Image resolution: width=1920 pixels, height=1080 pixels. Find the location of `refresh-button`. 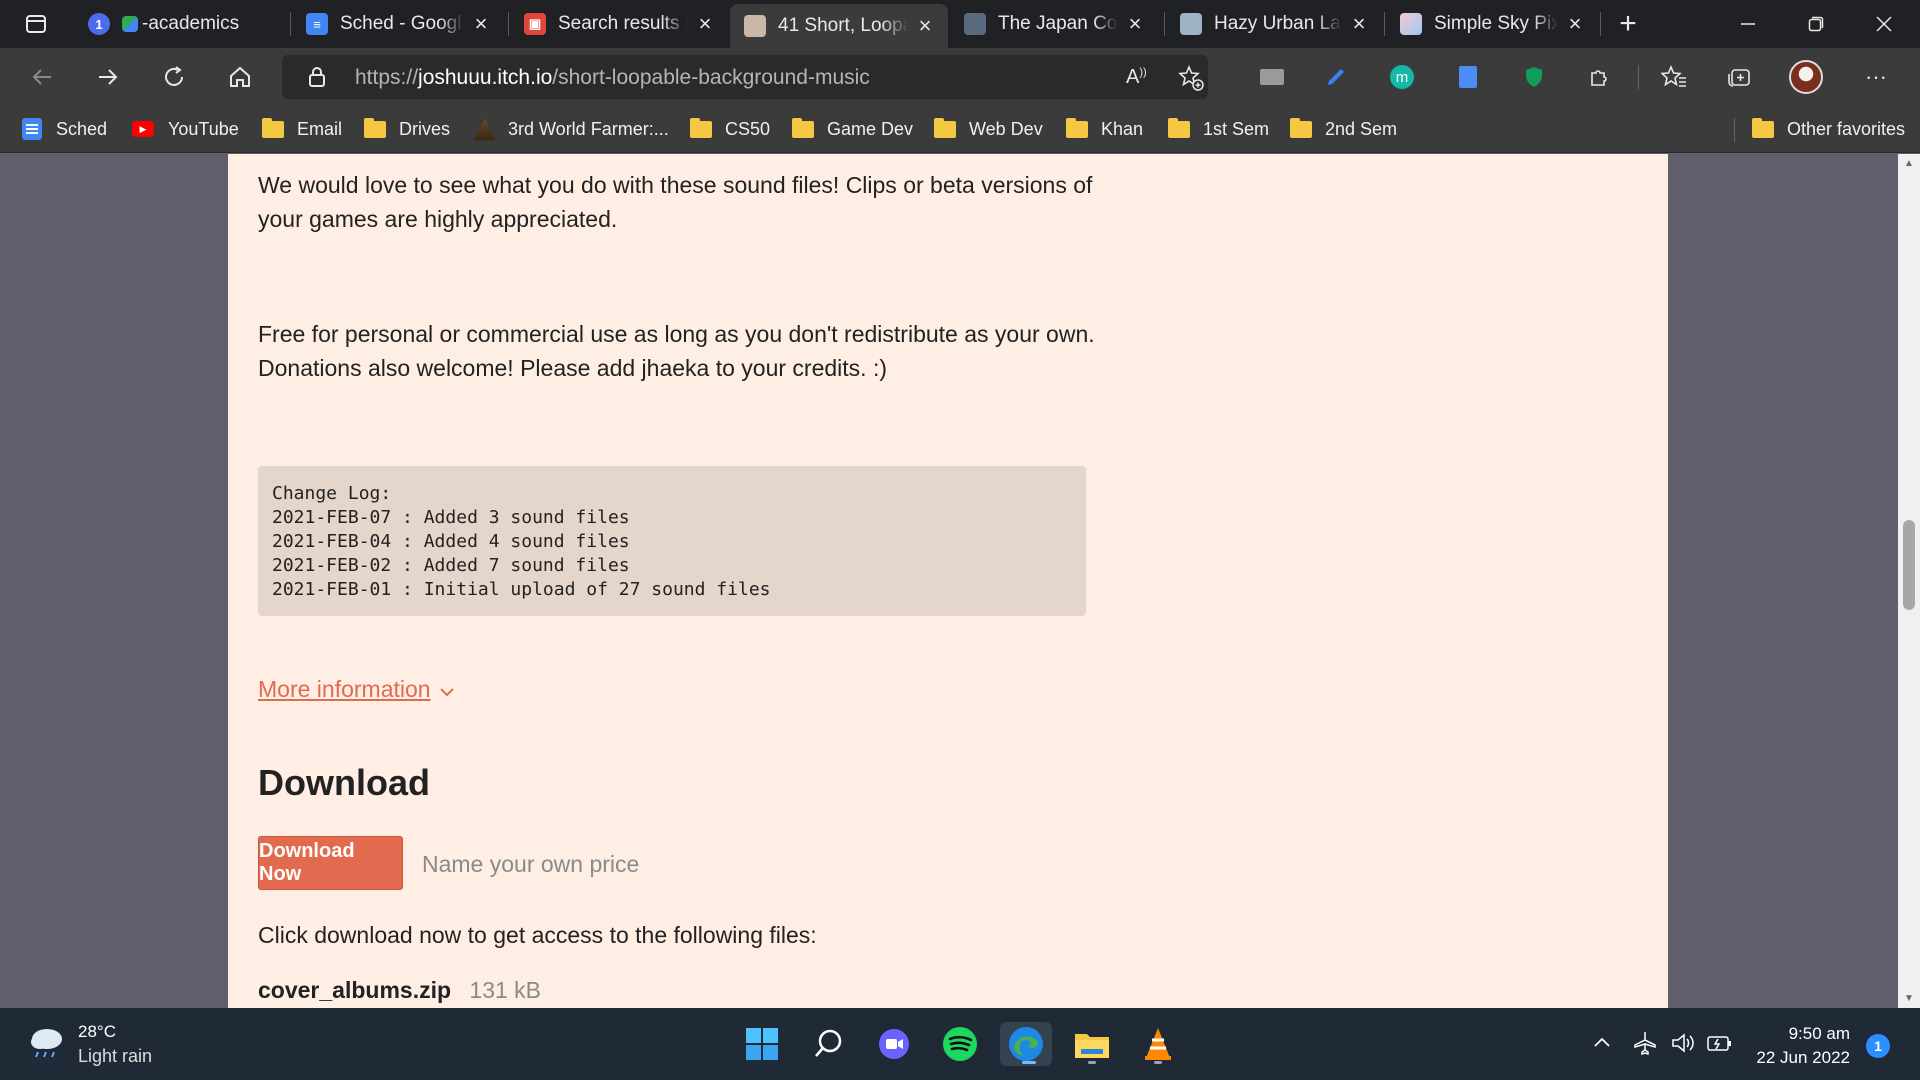

refresh-button is located at coordinates (174, 77).